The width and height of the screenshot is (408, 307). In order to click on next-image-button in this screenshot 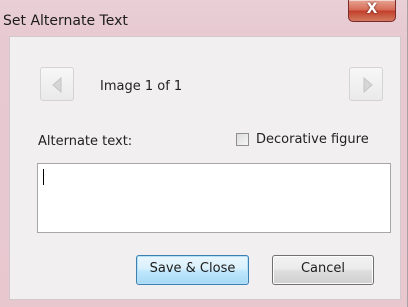, I will do `click(366, 84)`.